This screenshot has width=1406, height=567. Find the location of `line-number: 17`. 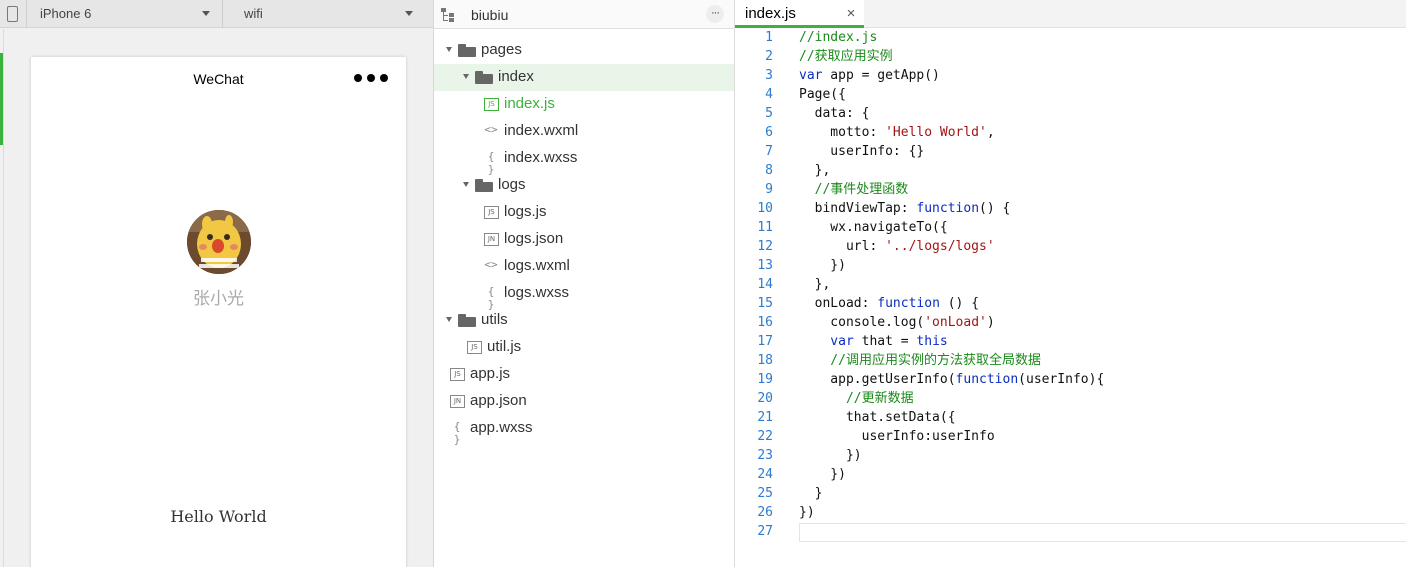

line-number: 17 is located at coordinates (765, 341).